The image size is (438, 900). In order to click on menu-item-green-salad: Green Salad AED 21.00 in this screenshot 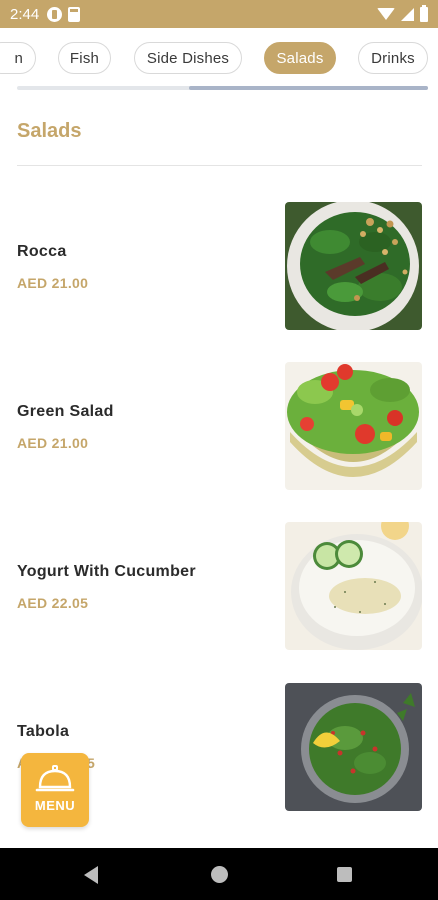, I will do `click(219, 425)`.